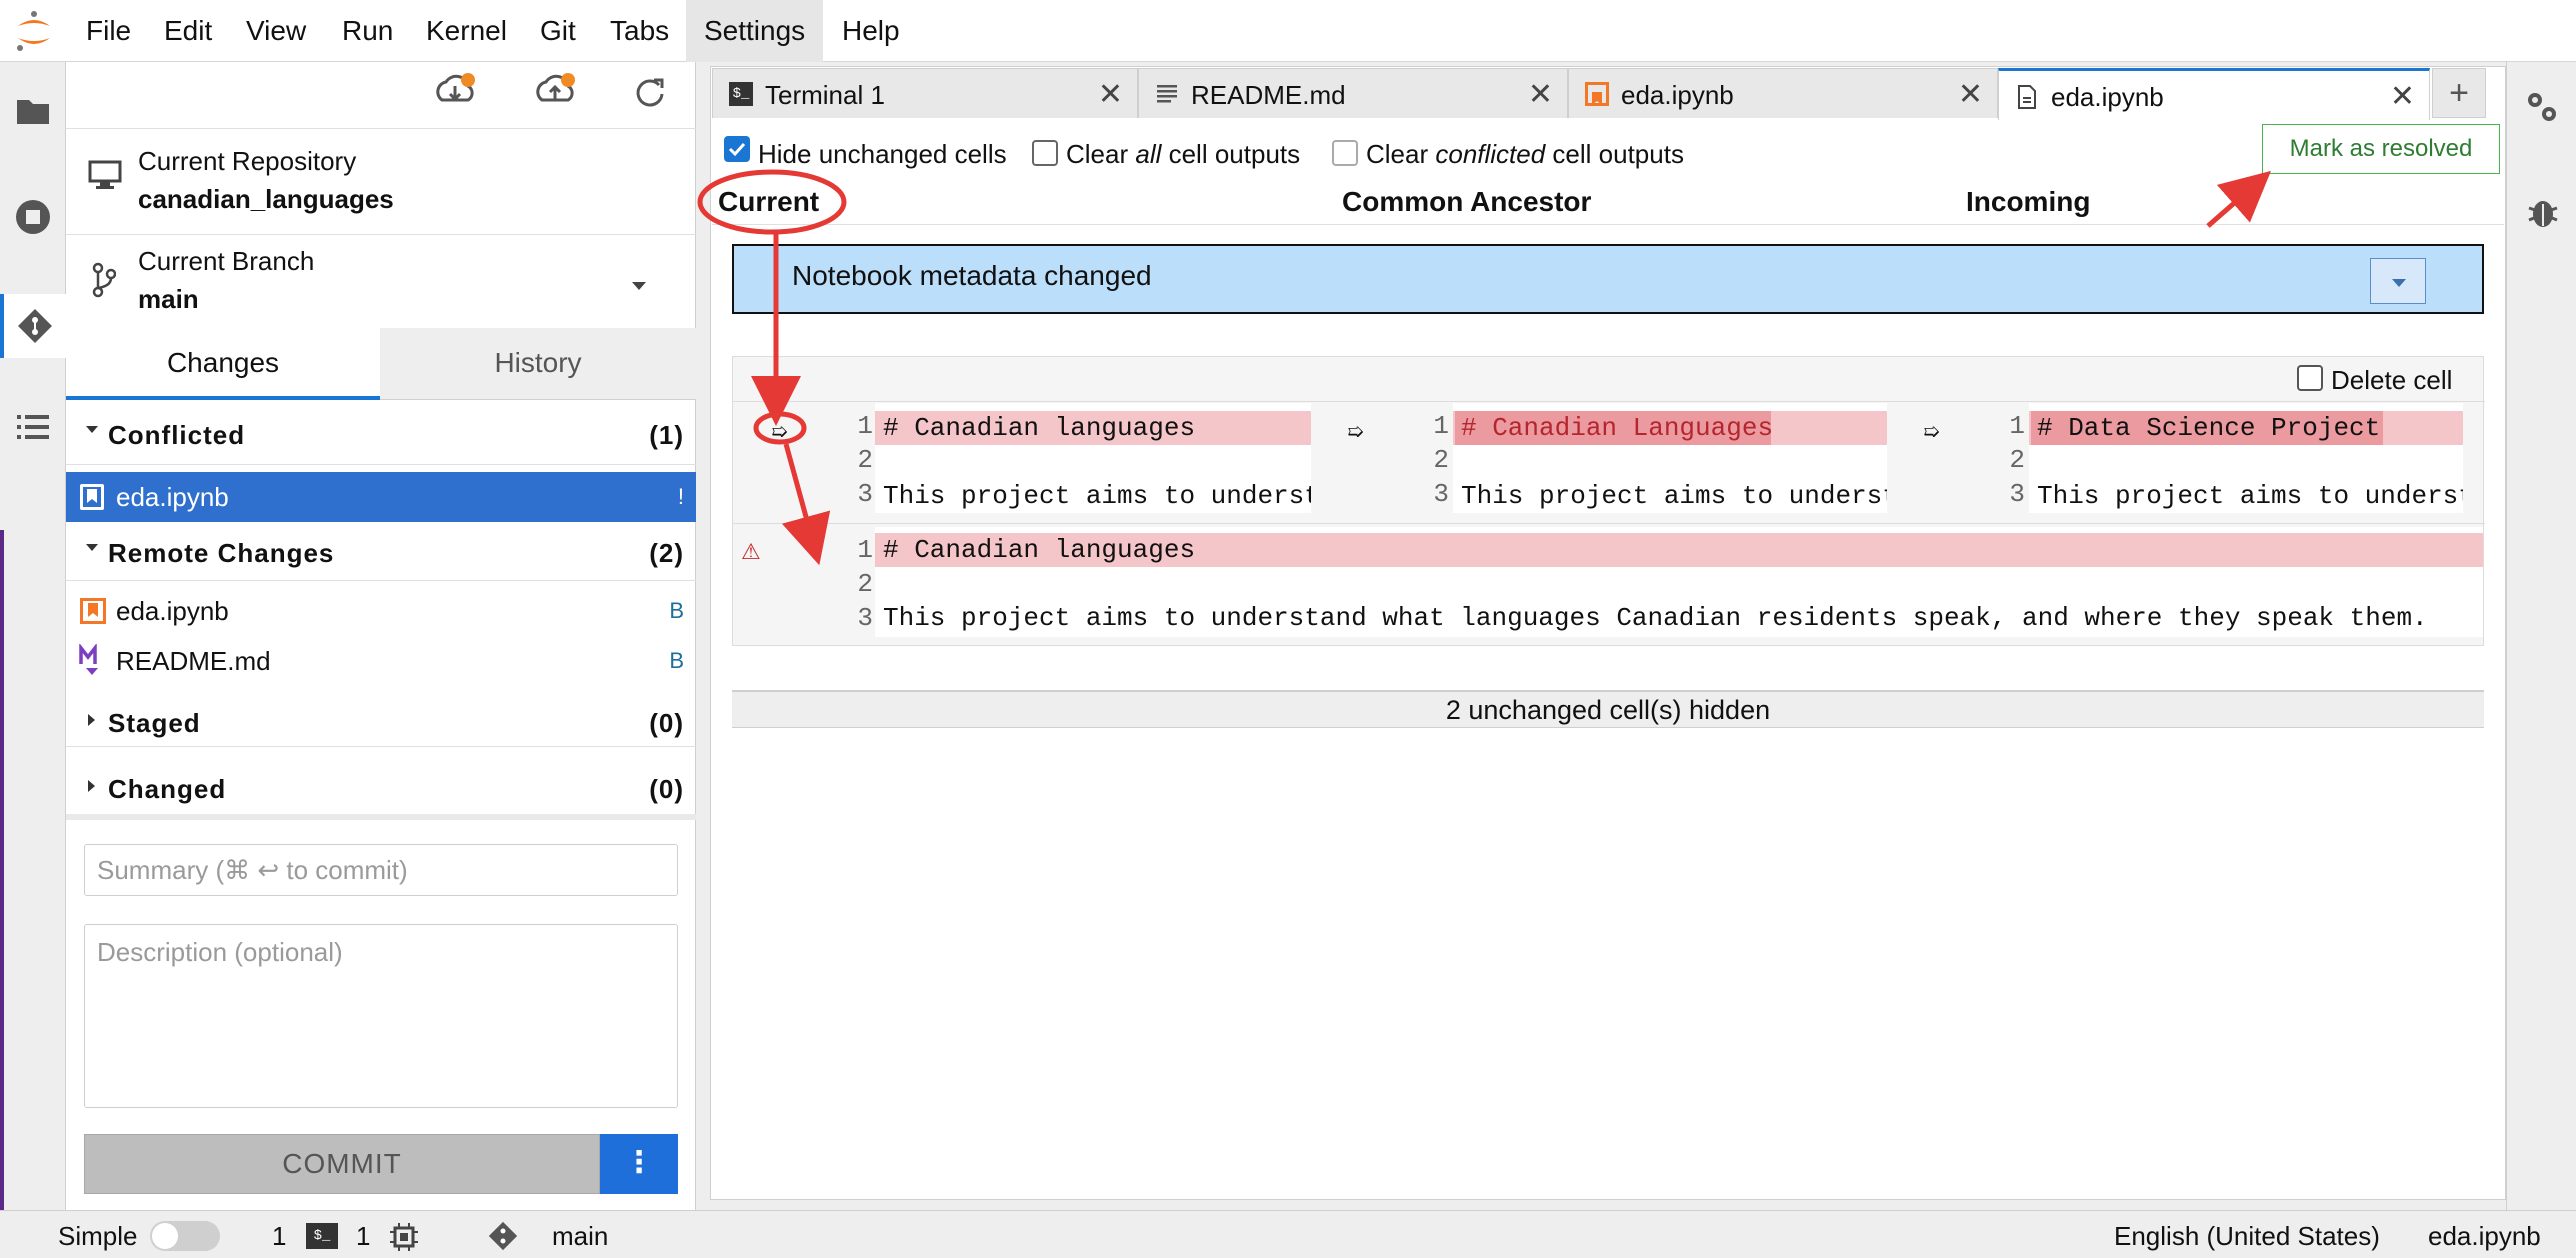 The width and height of the screenshot is (2576, 1258). What do you see at coordinates (33, 217) in the screenshot?
I see `running-stop-icon` at bounding box center [33, 217].